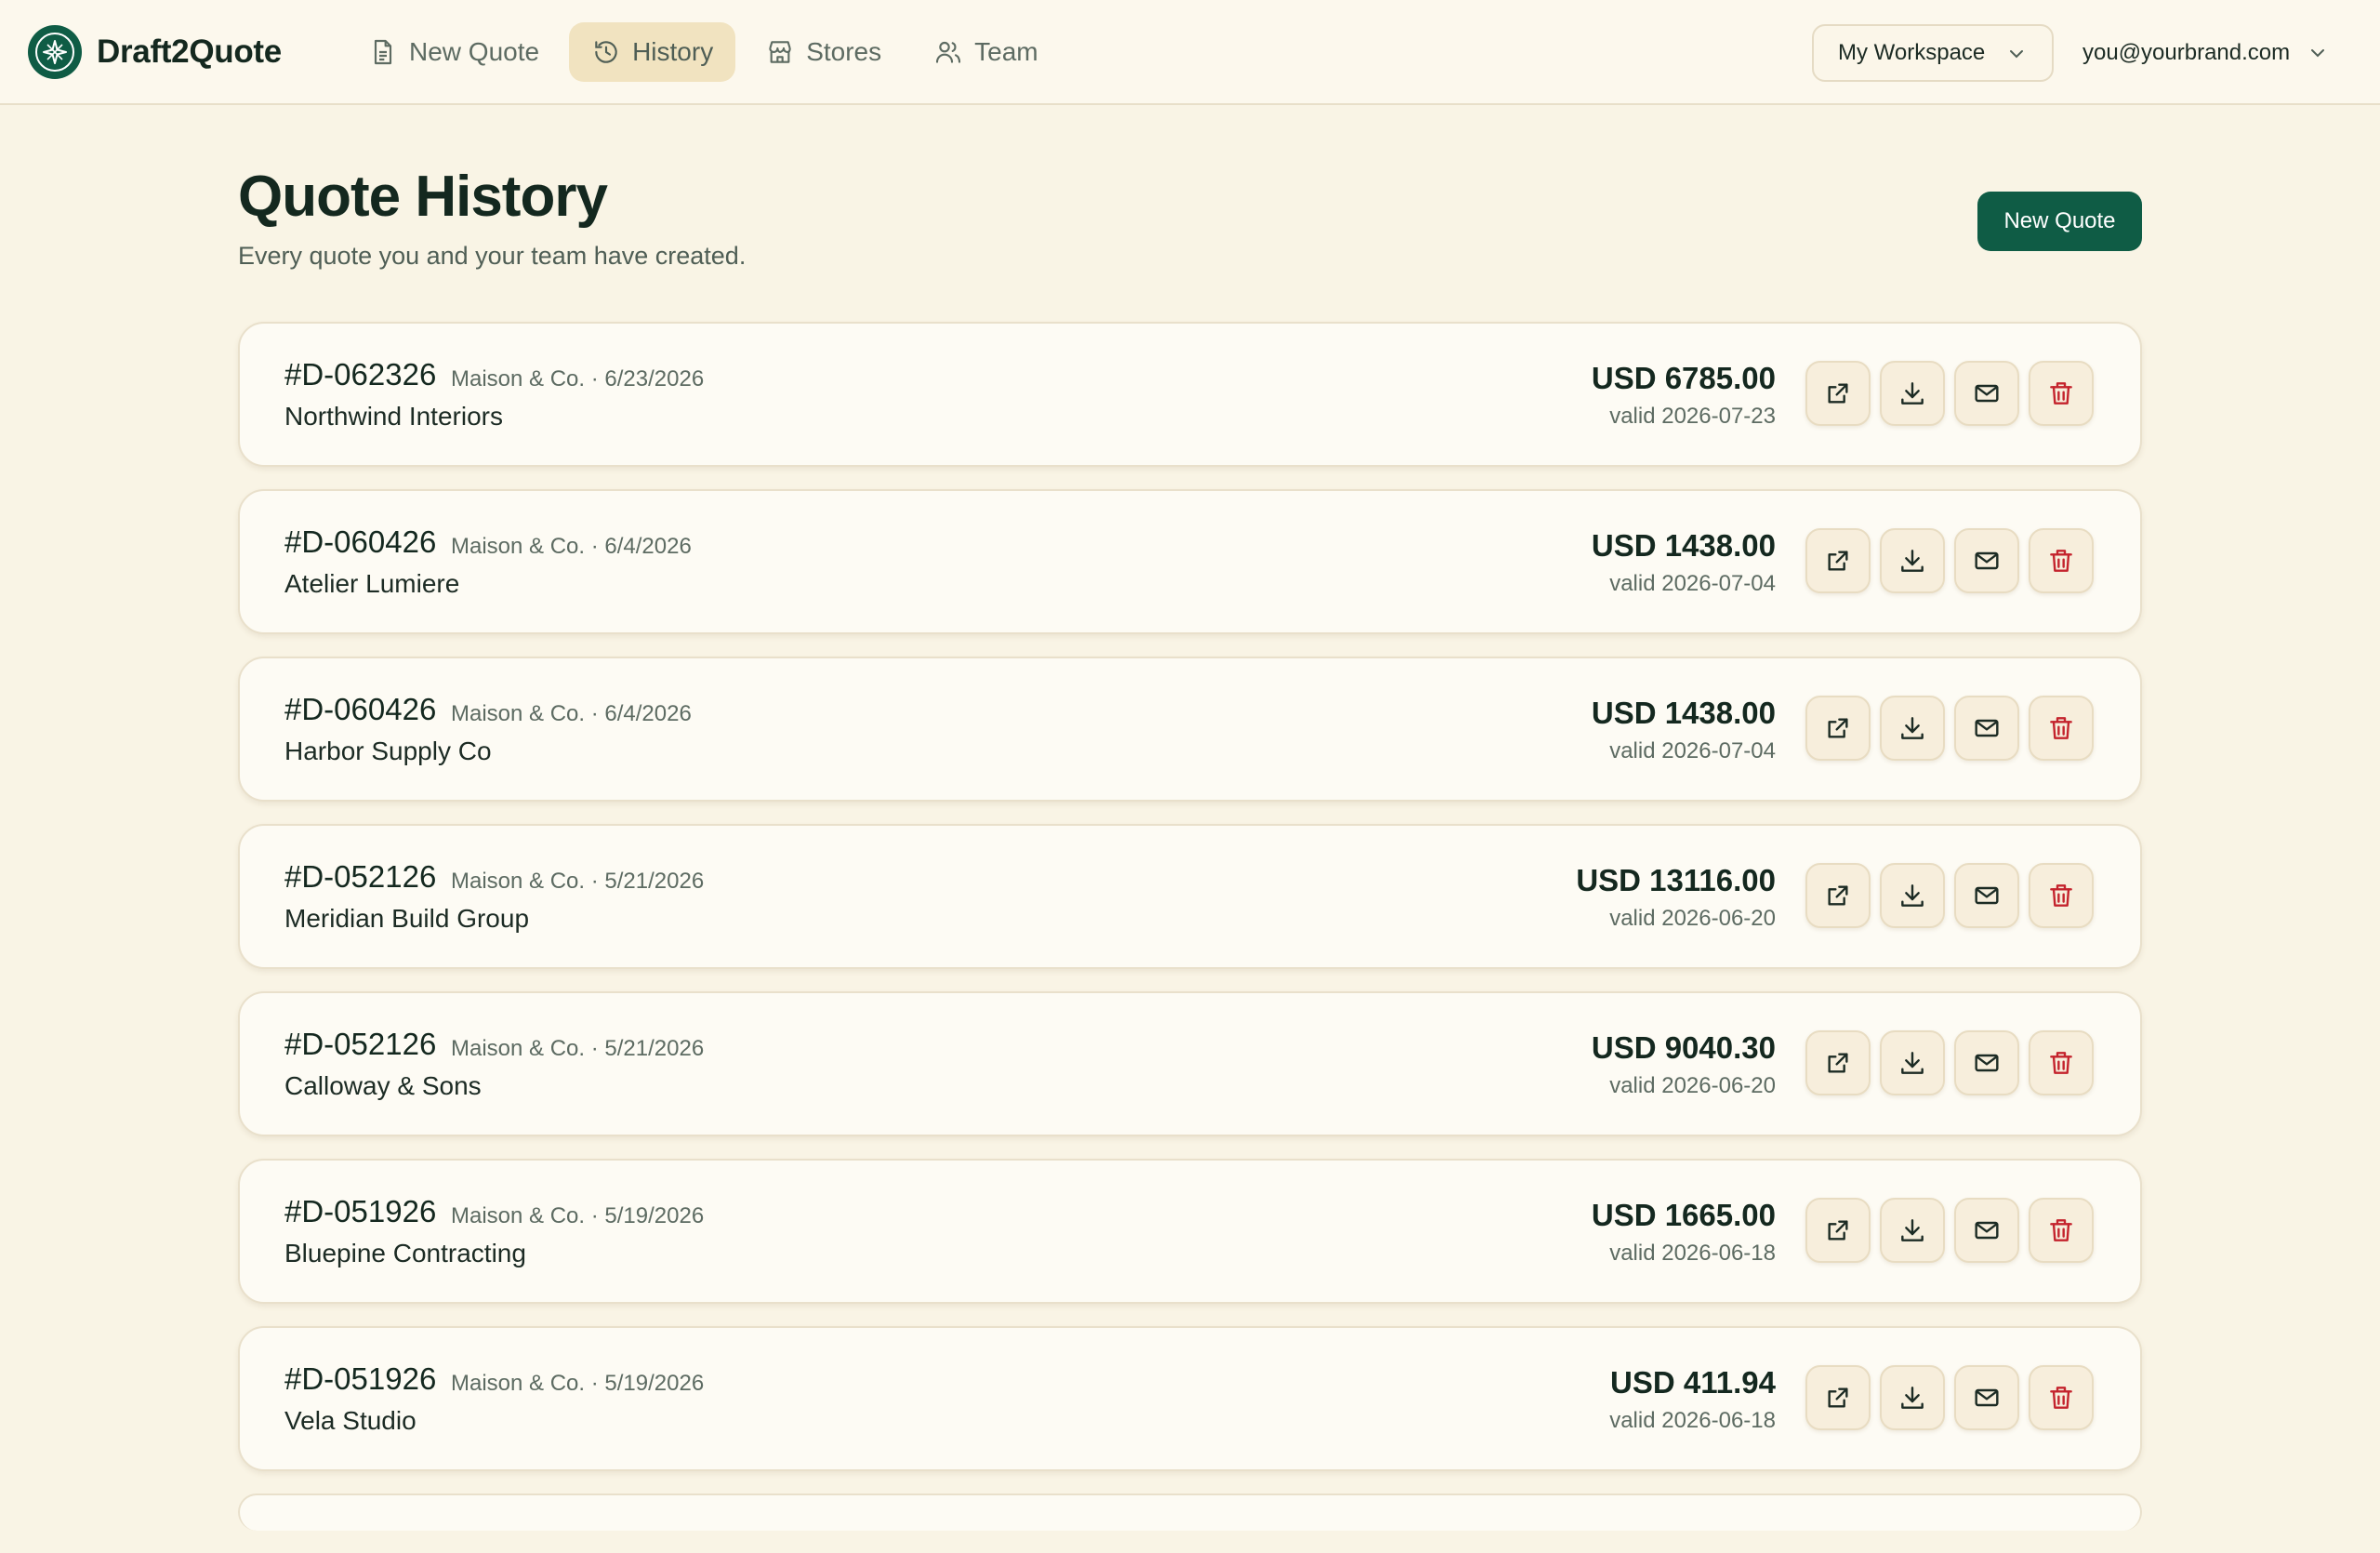 The width and height of the screenshot is (2380, 1553). What do you see at coordinates (1683, 545) in the screenshot?
I see `quote-amount: USD 1438.00` at bounding box center [1683, 545].